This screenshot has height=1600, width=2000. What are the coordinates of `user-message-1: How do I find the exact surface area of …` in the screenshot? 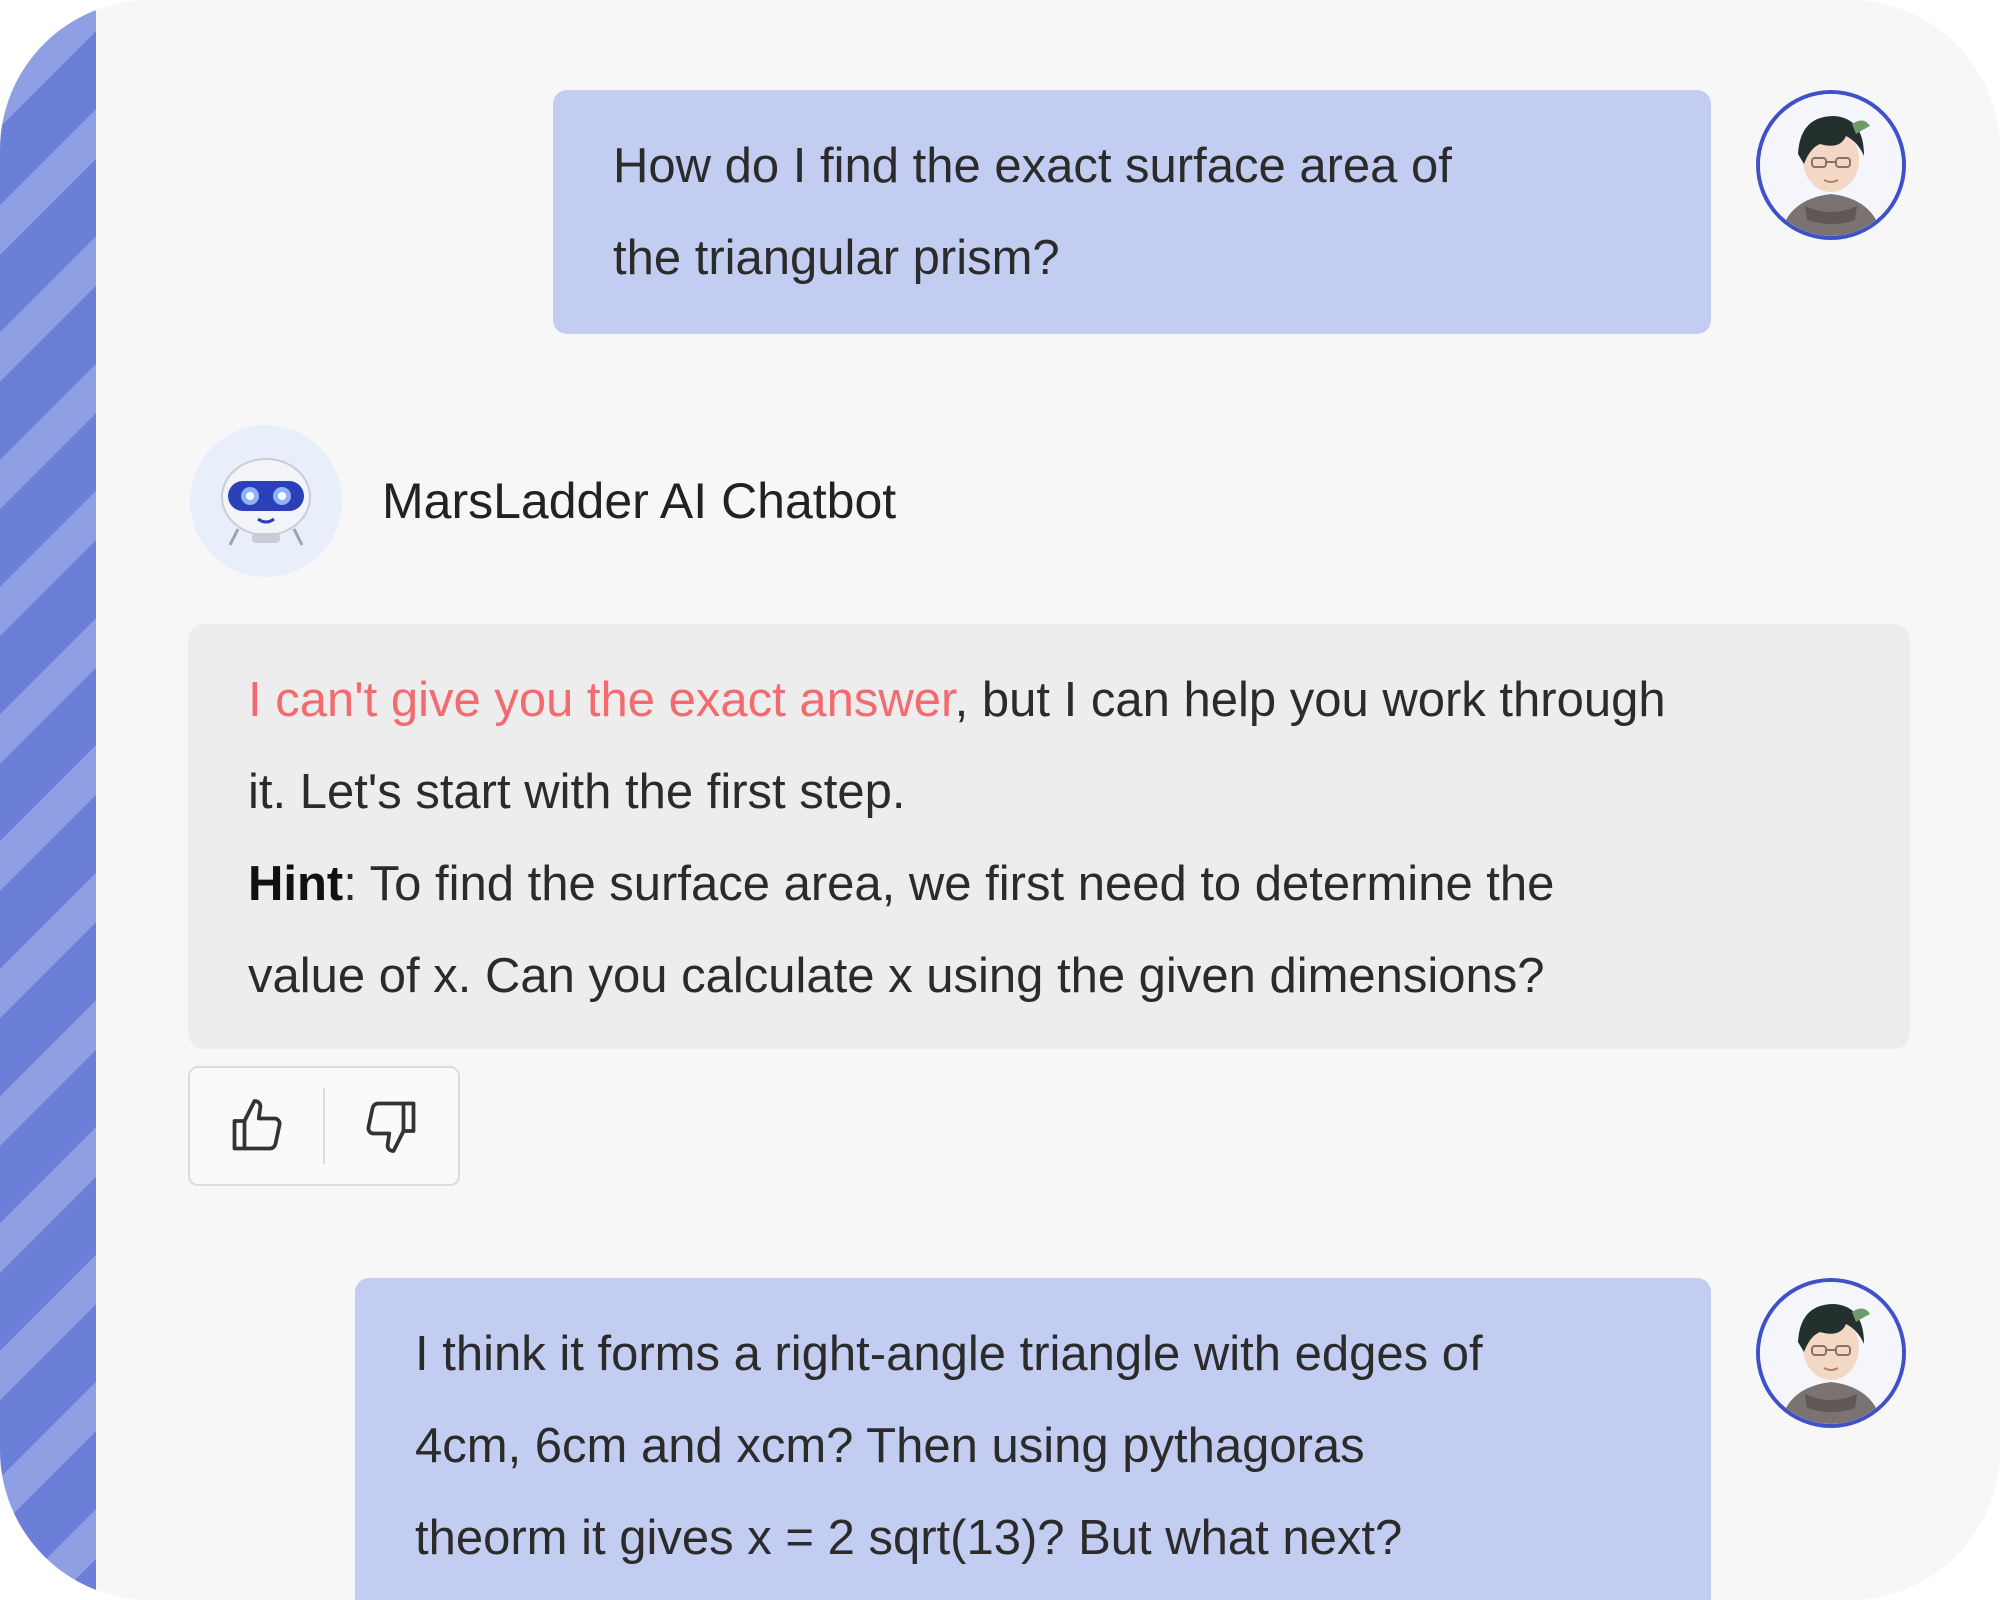 It's located at (1132, 212).